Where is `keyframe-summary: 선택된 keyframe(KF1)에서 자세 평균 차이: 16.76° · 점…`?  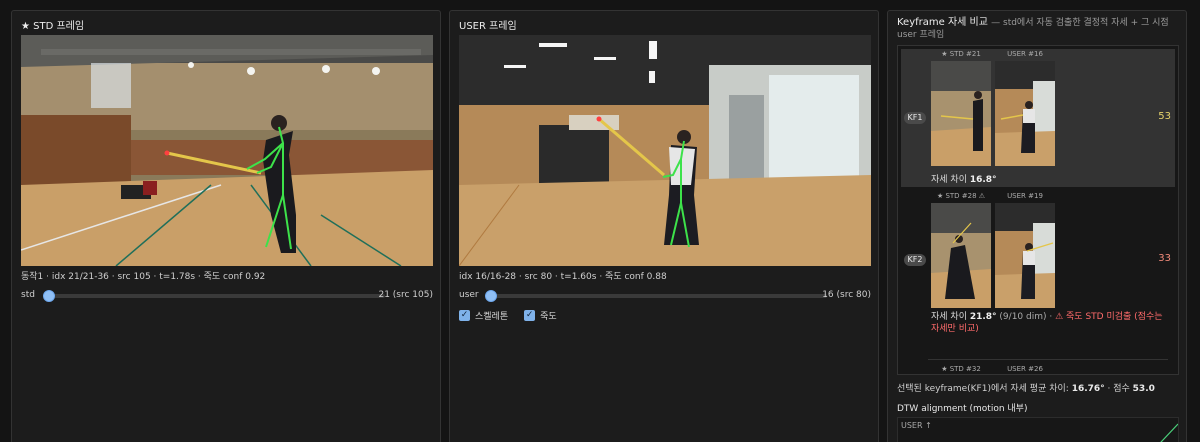
keyframe-summary: 선택된 keyframe(KF1)에서 자세 평균 차이: 16.76° · 점… is located at coordinates (1026, 387).